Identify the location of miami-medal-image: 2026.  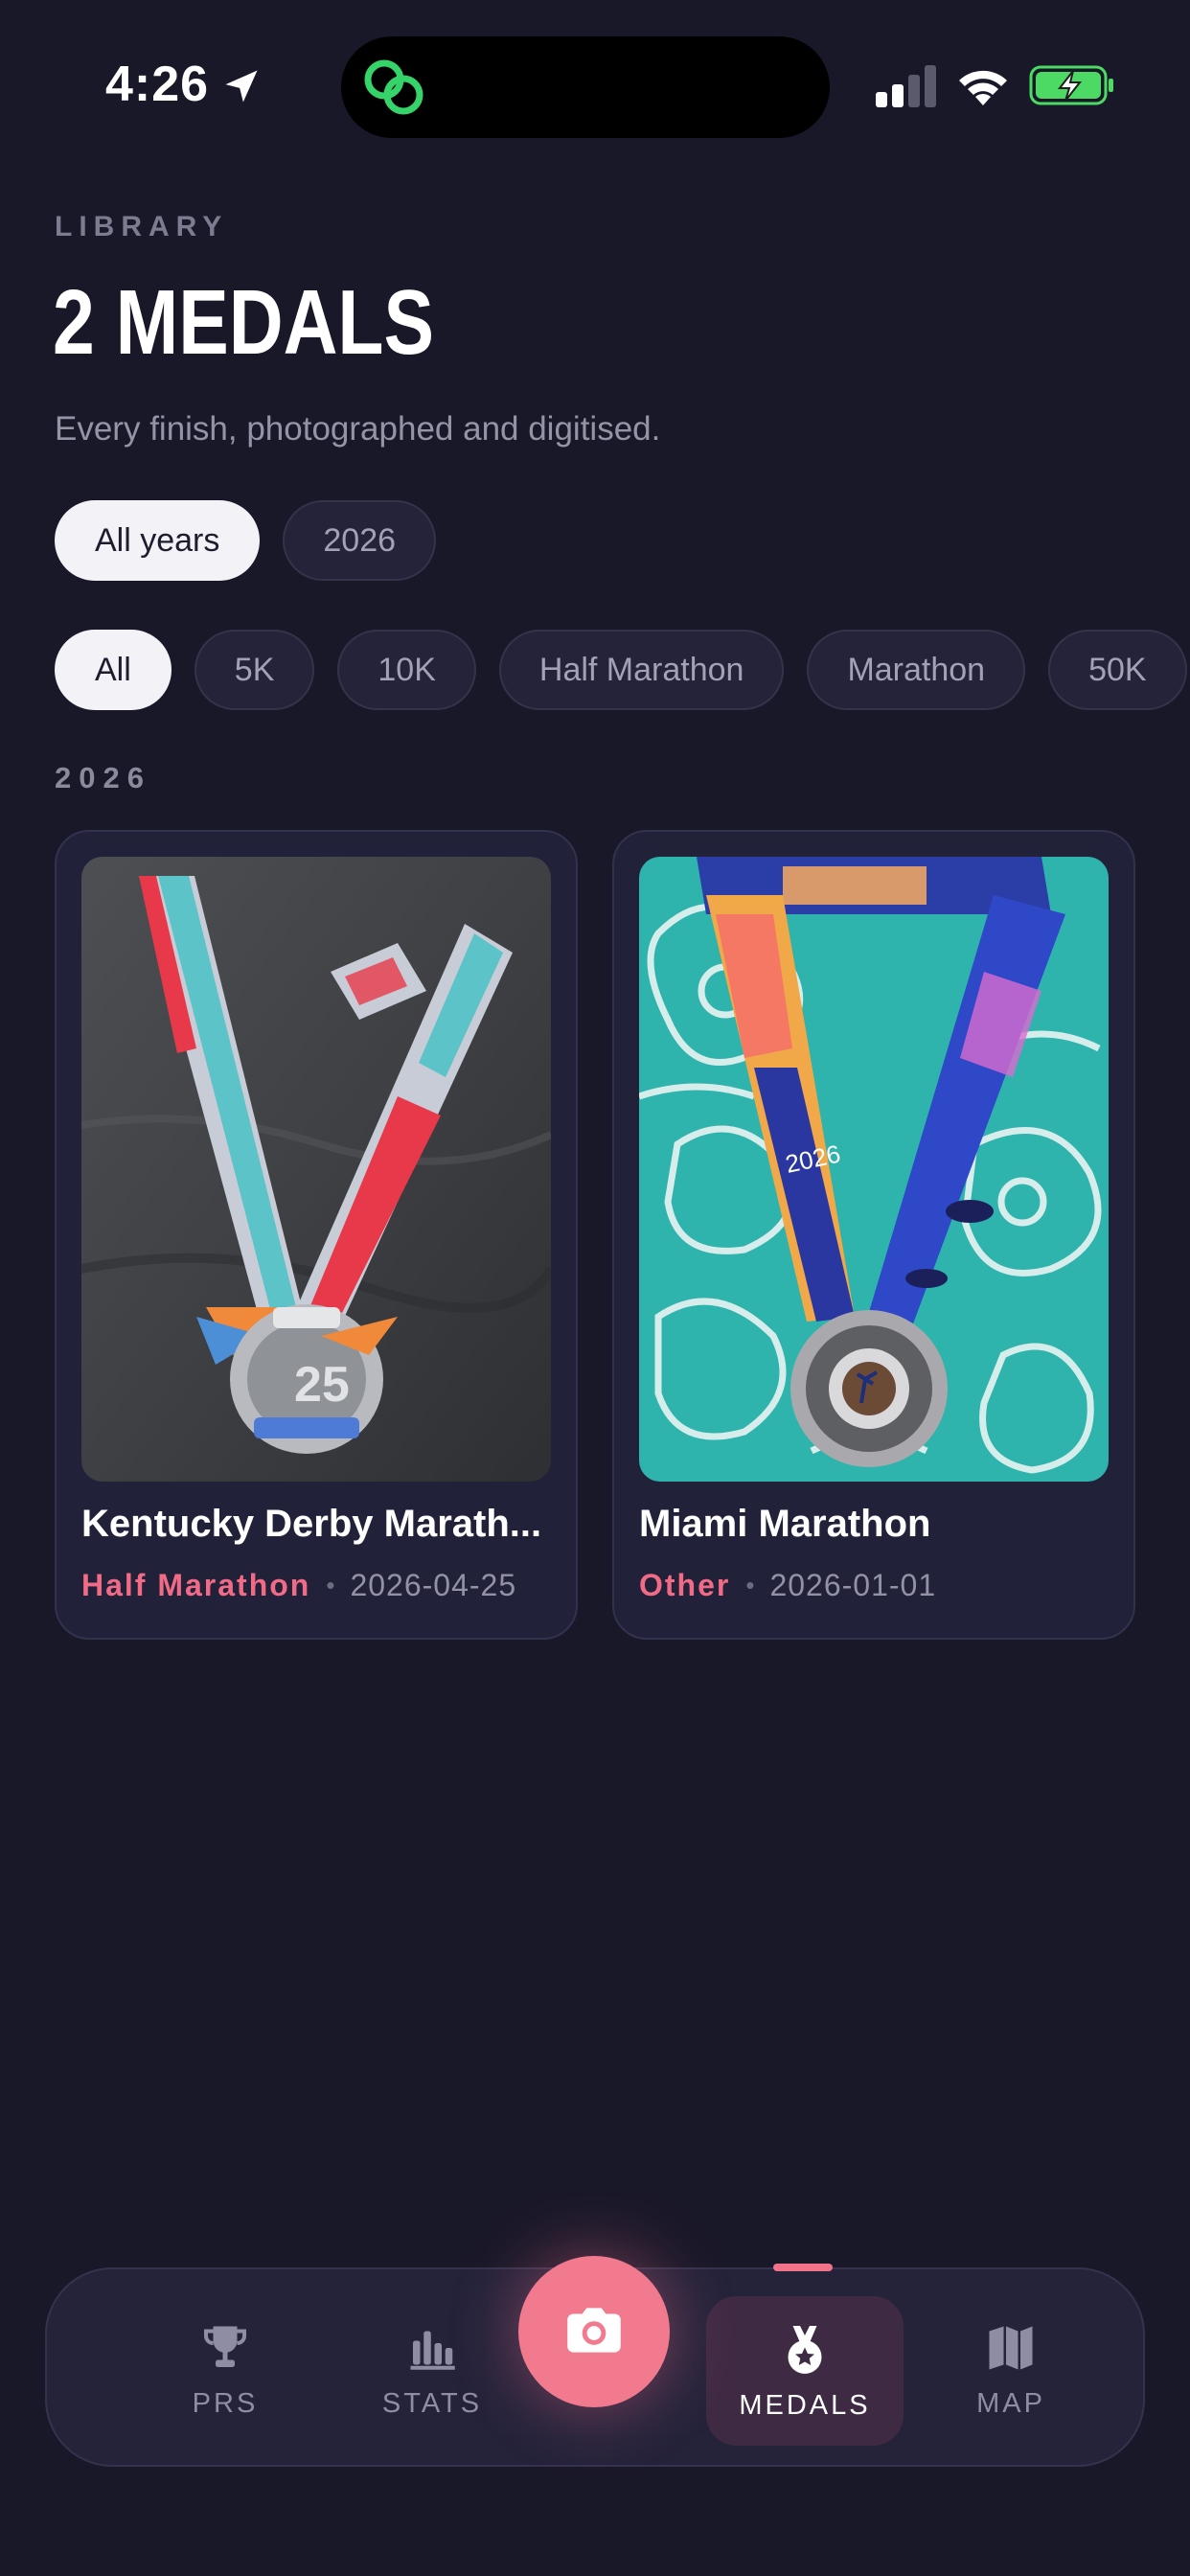
(874, 1169).